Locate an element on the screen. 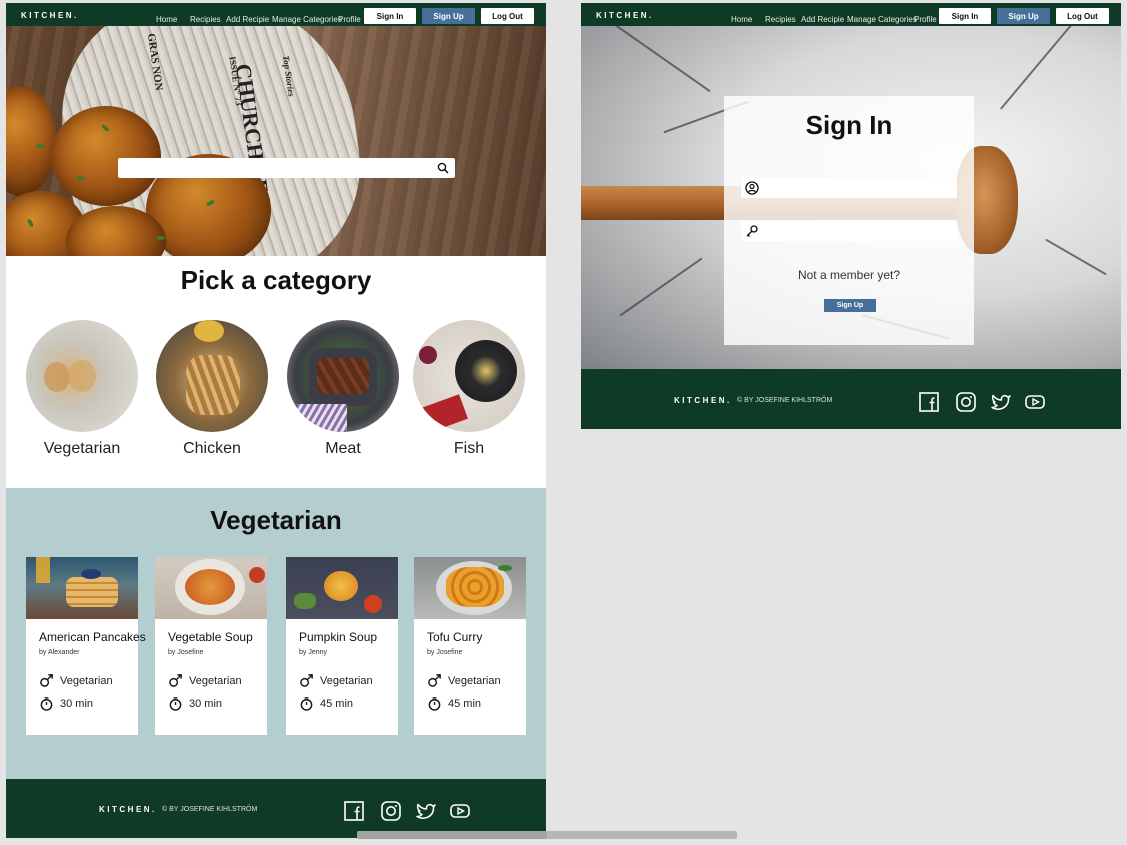 The width and height of the screenshot is (1127, 845). category-meat: Meat is located at coordinates (343, 389).